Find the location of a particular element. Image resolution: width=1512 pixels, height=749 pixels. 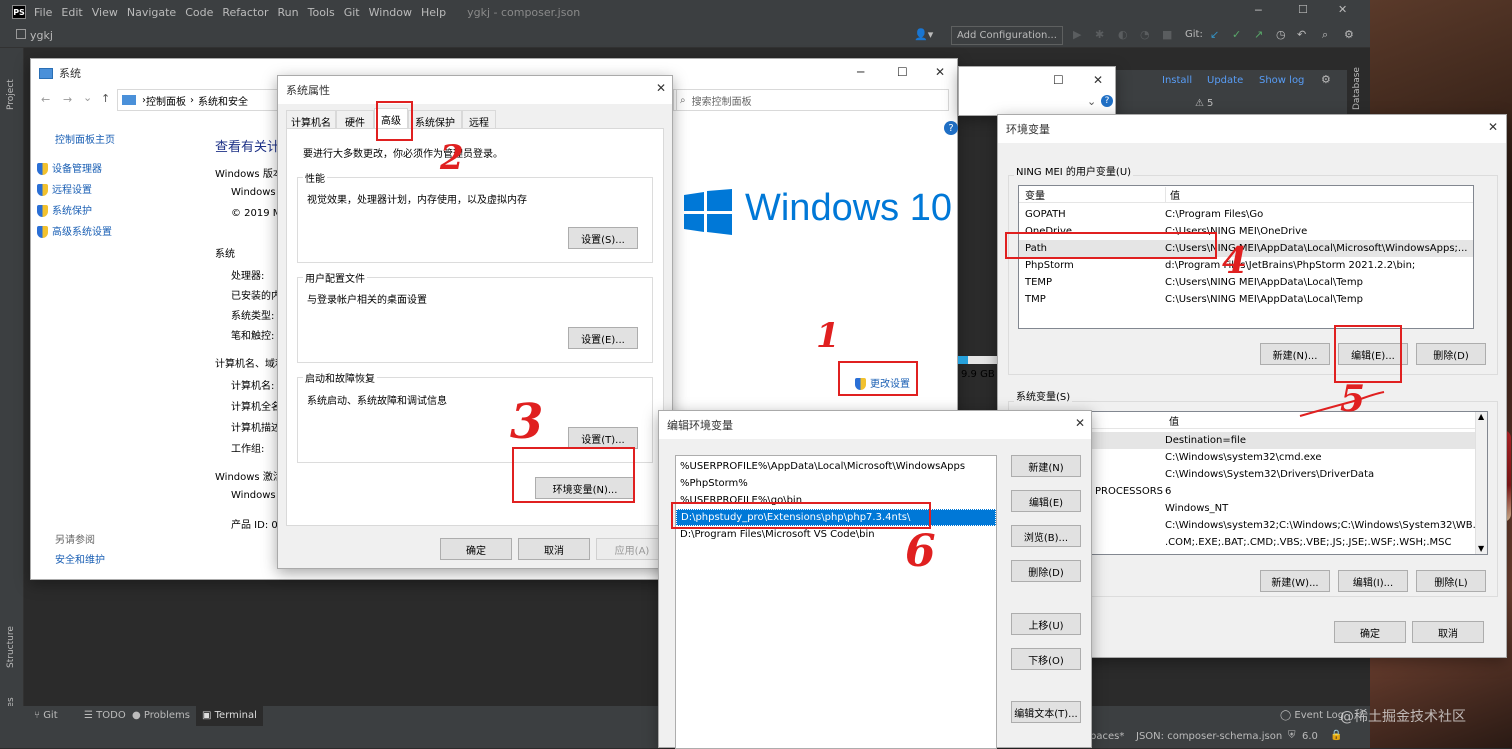

table-row: OneDrive C:\Users\NING MEI\OneDrive is located at coordinates (1246, 231).